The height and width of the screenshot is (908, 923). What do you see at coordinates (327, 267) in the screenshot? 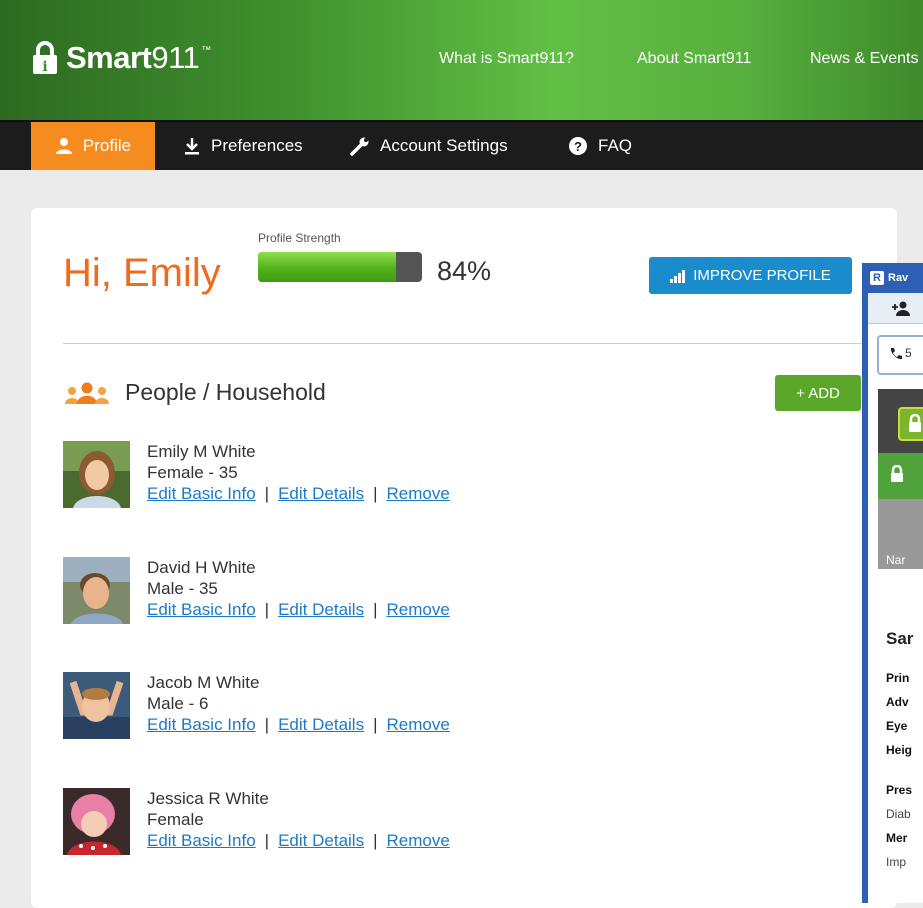
I see `profile-strength-fill` at bounding box center [327, 267].